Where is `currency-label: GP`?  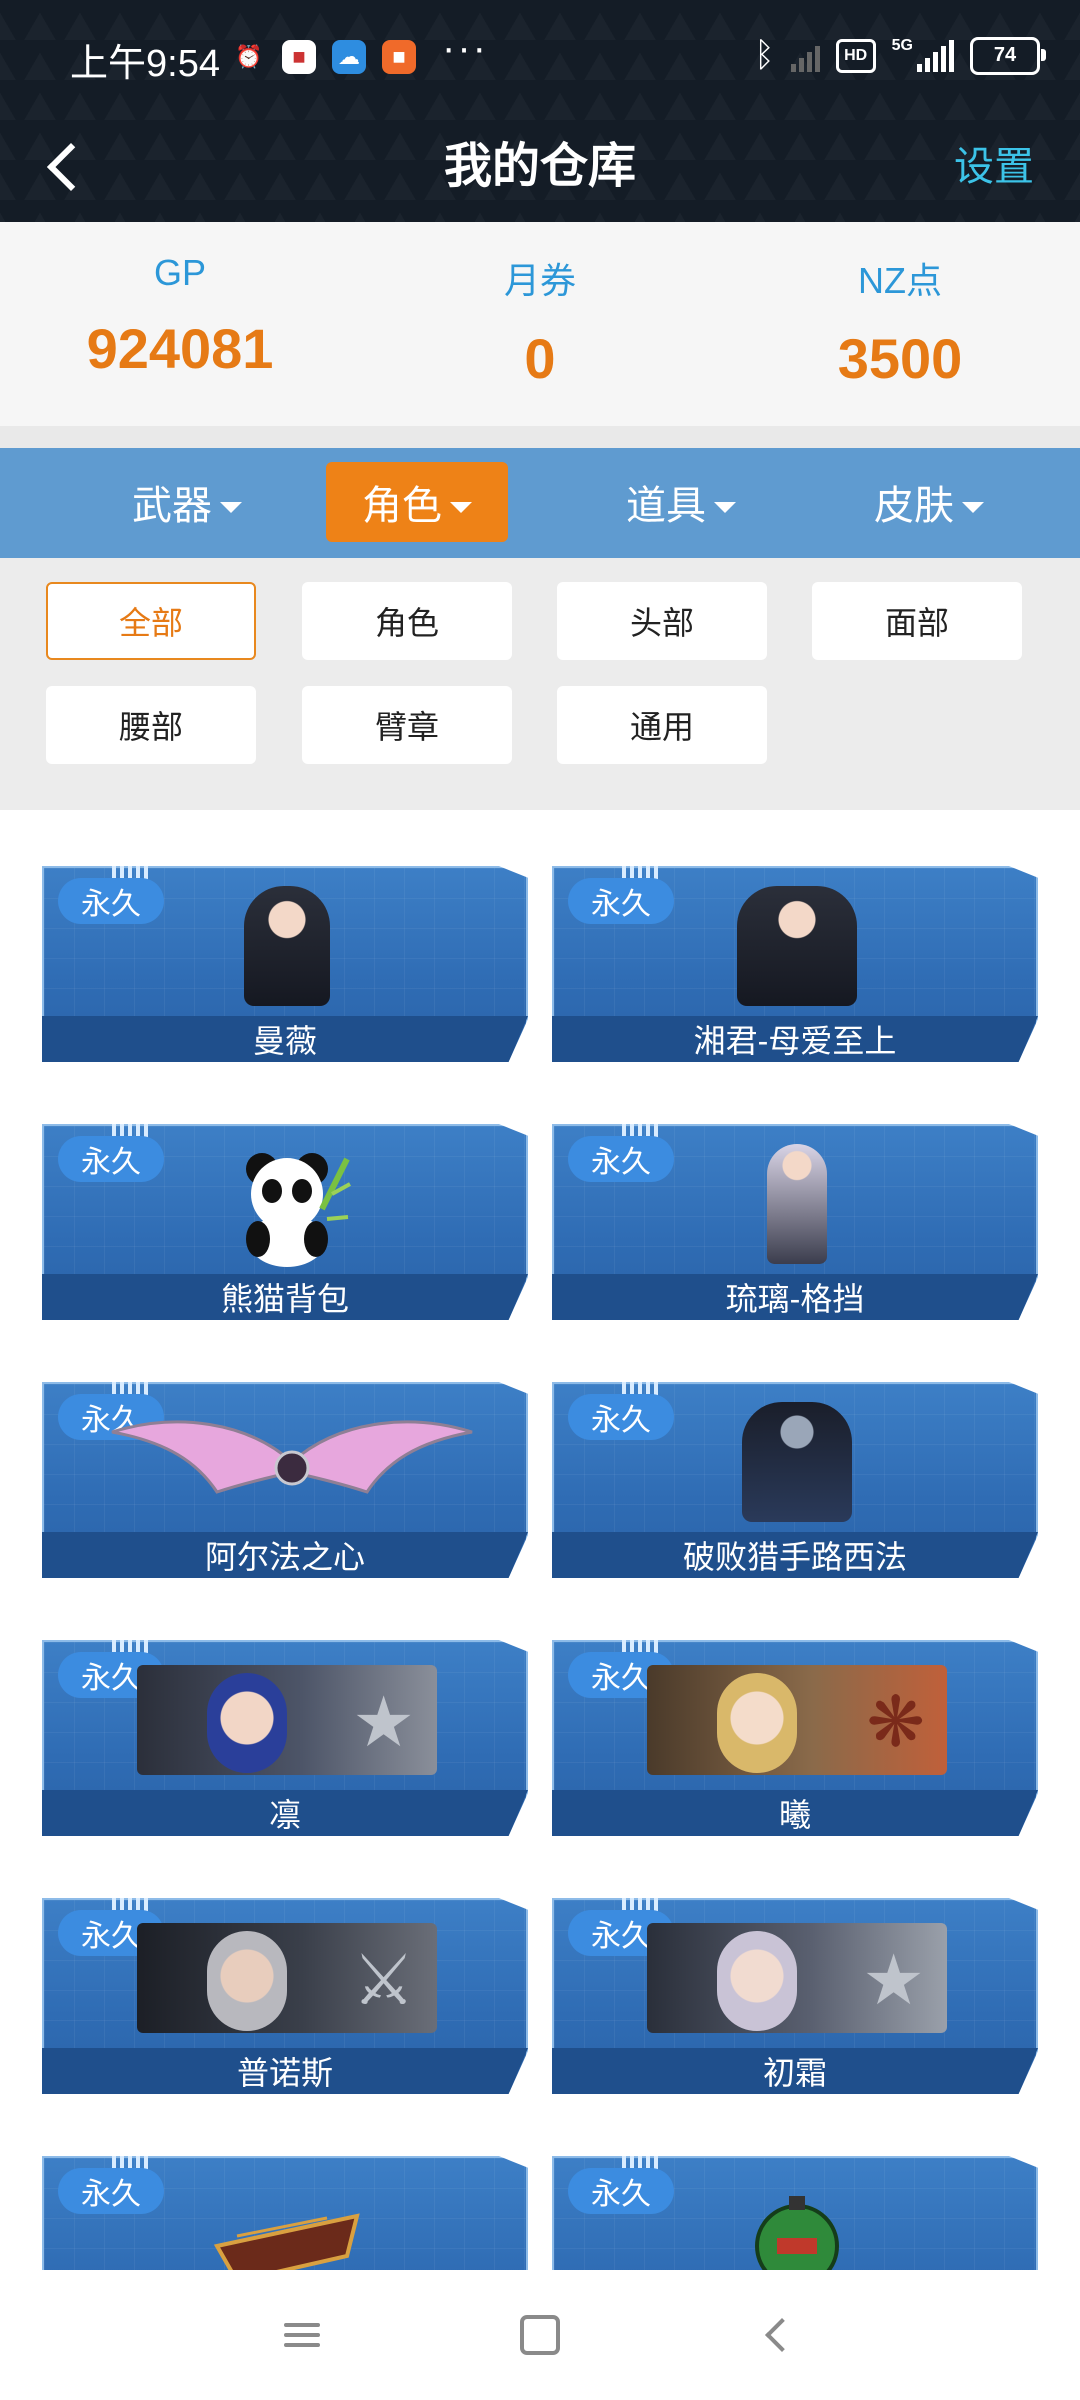 currency-label: GP is located at coordinates (179, 272).